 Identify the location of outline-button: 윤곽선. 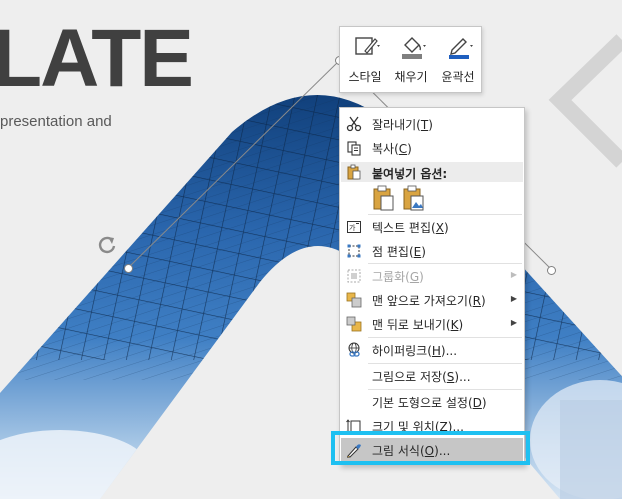
(458, 60).